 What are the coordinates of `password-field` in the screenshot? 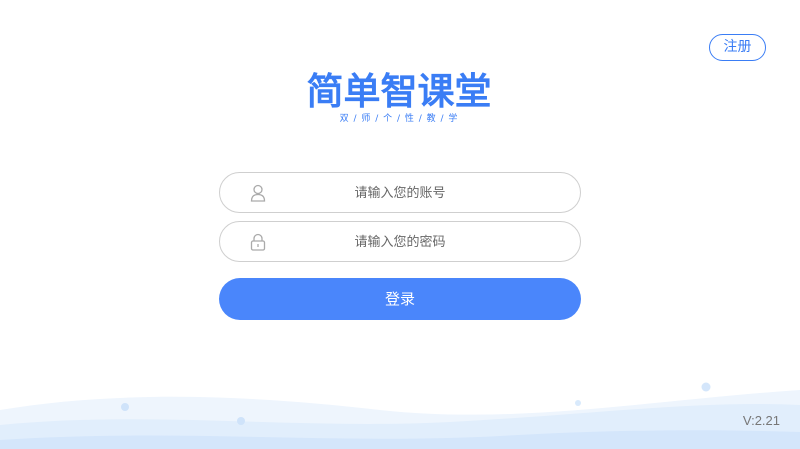 It's located at (400, 242).